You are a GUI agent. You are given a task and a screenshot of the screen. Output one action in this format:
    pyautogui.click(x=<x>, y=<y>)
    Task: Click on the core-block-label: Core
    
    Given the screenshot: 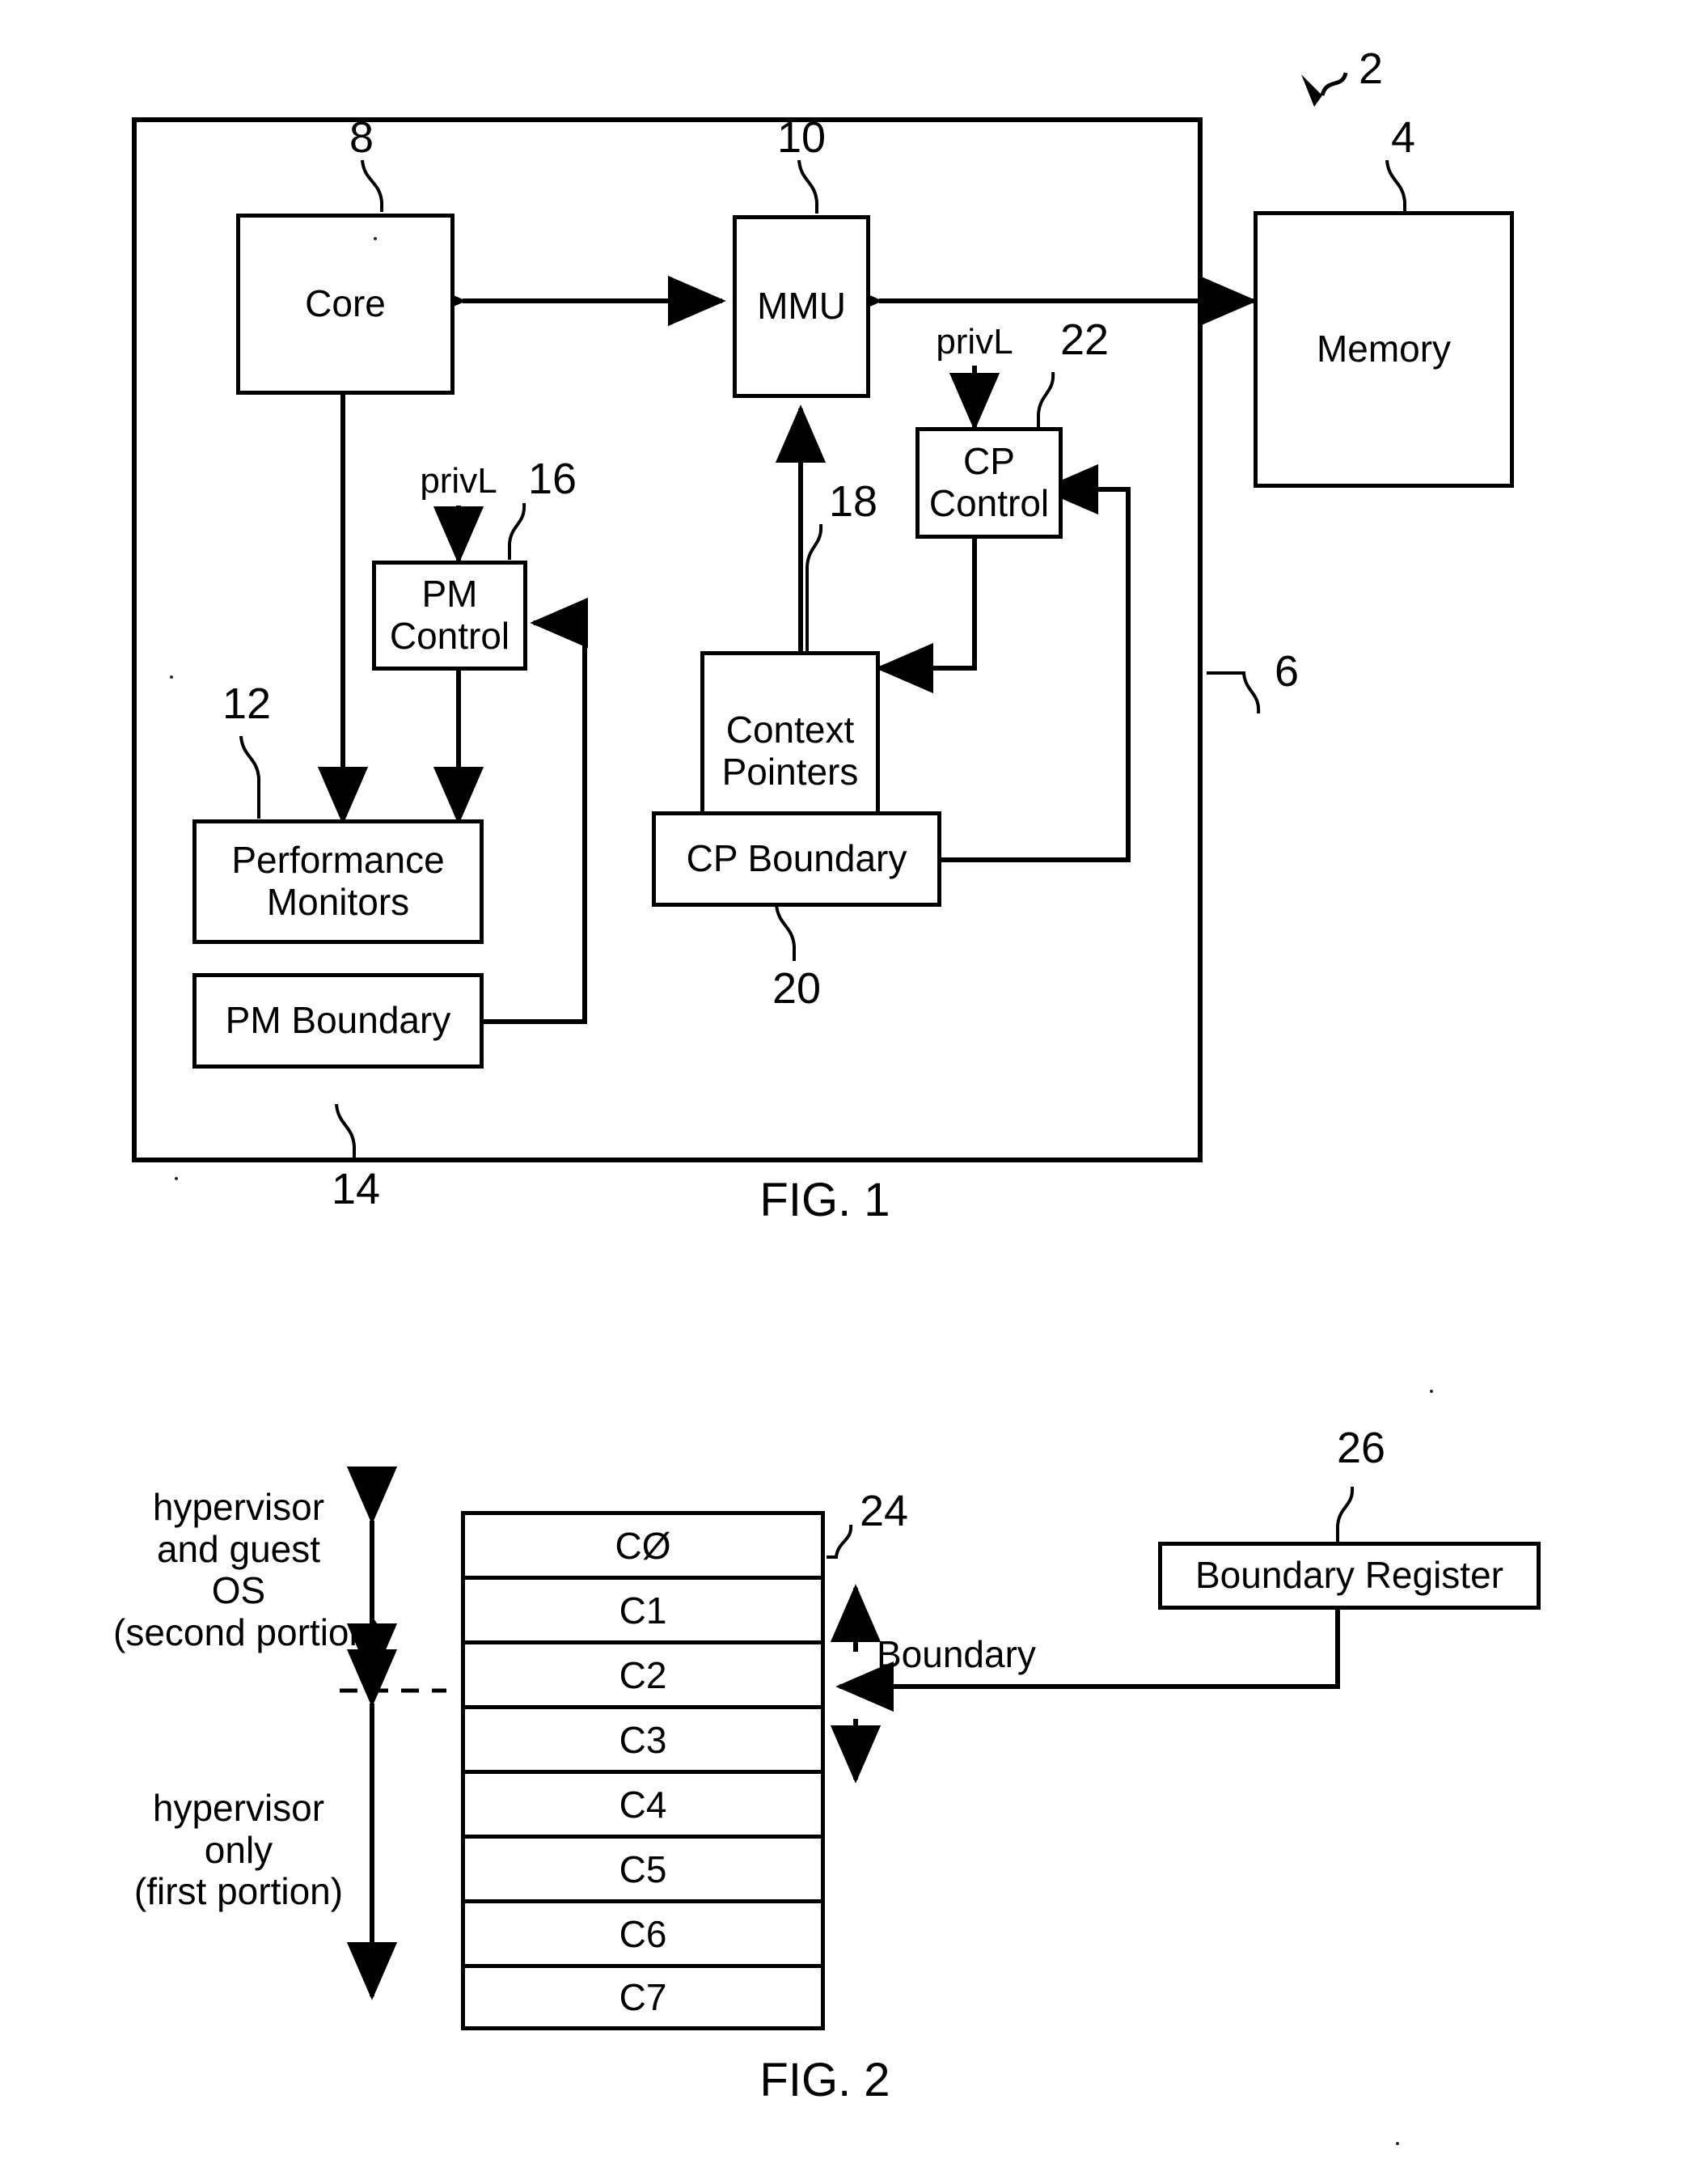 What is the action you would take?
    pyautogui.click(x=345, y=303)
    